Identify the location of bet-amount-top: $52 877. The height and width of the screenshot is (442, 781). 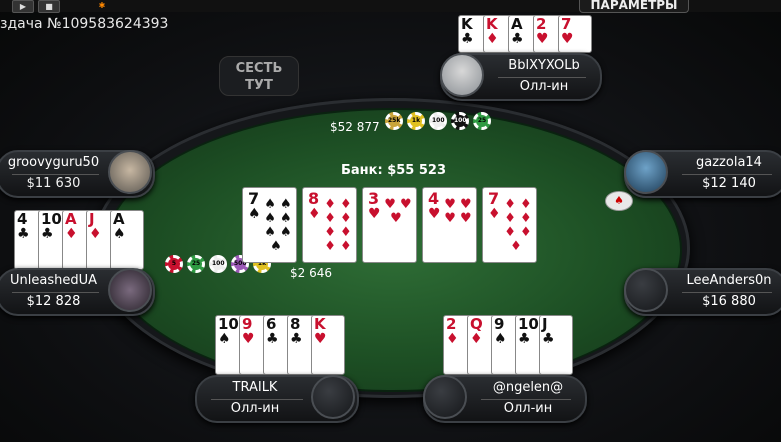
(355, 127).